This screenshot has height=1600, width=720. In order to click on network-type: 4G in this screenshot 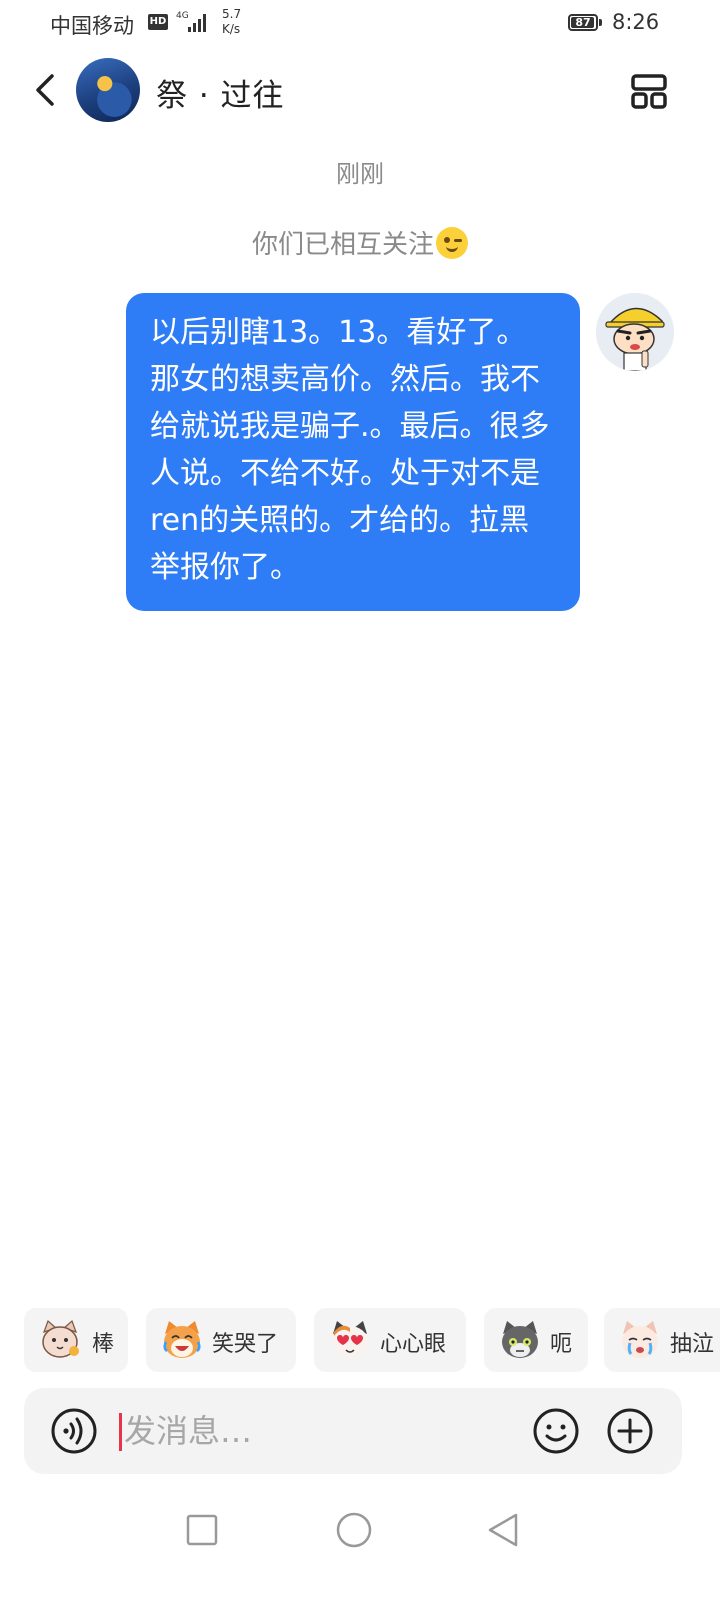, I will do `click(182, 16)`.